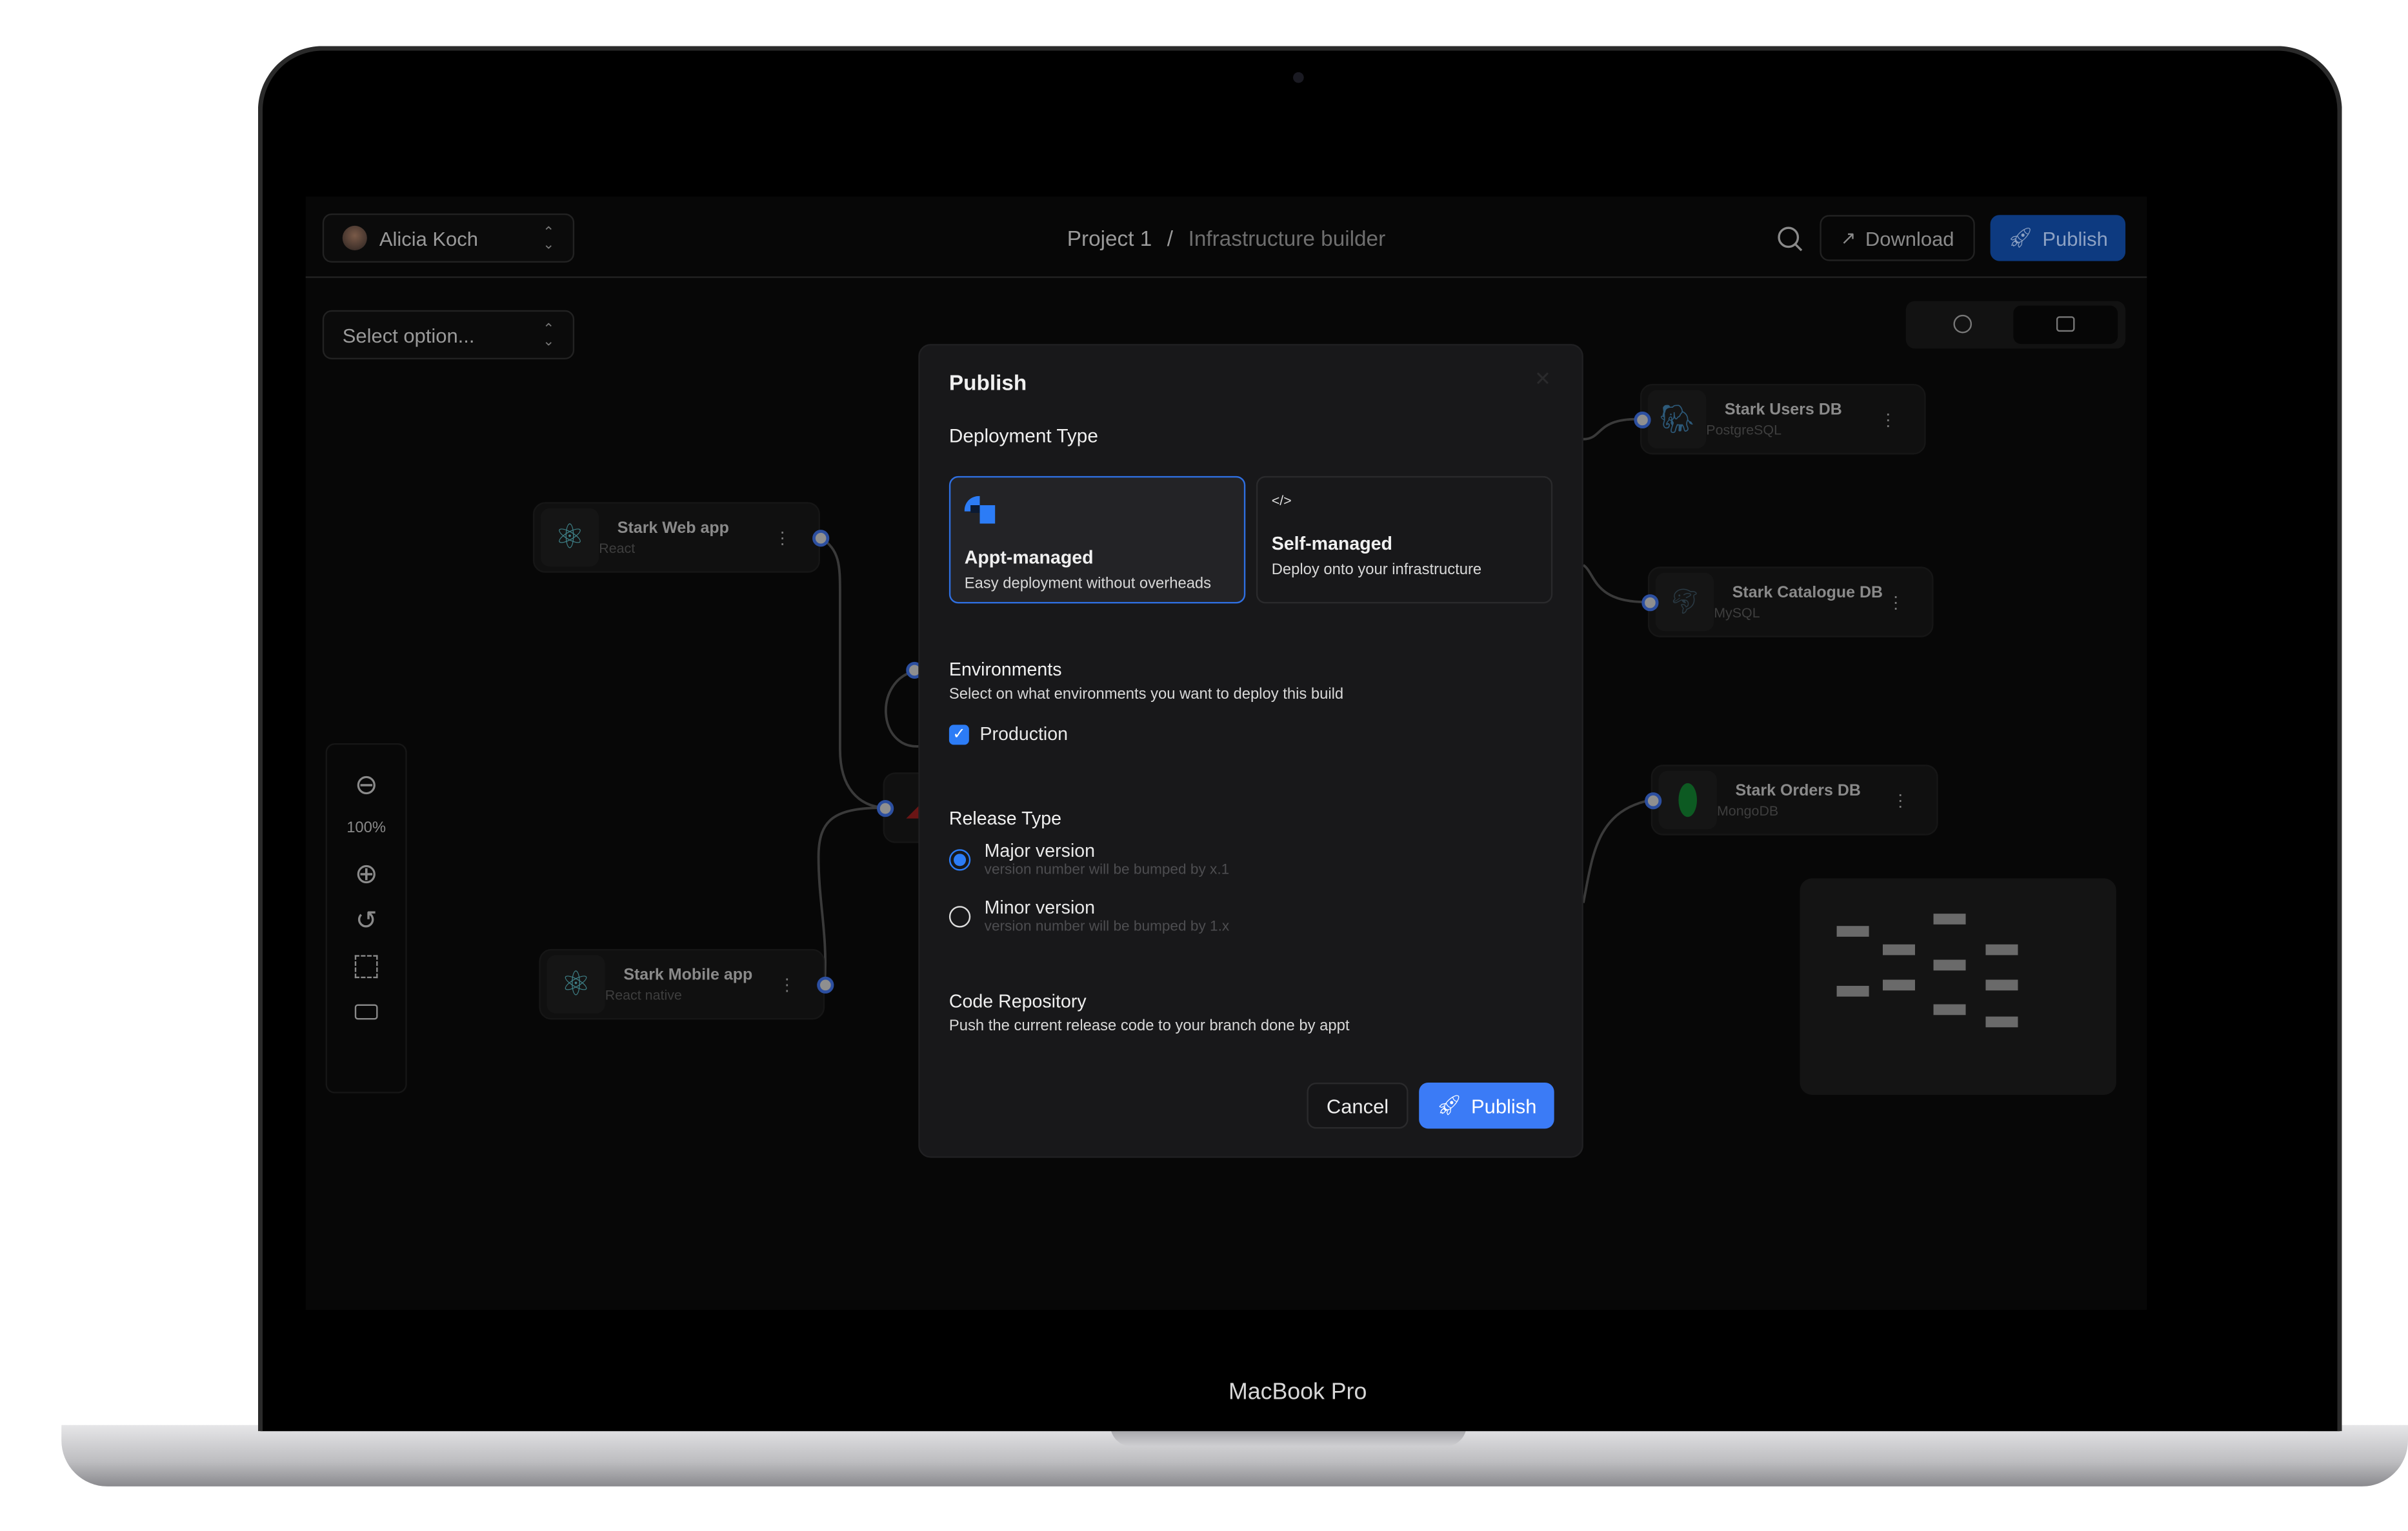 The width and height of the screenshot is (2408, 1531). I want to click on edge-to-users-db, so click(1612, 429).